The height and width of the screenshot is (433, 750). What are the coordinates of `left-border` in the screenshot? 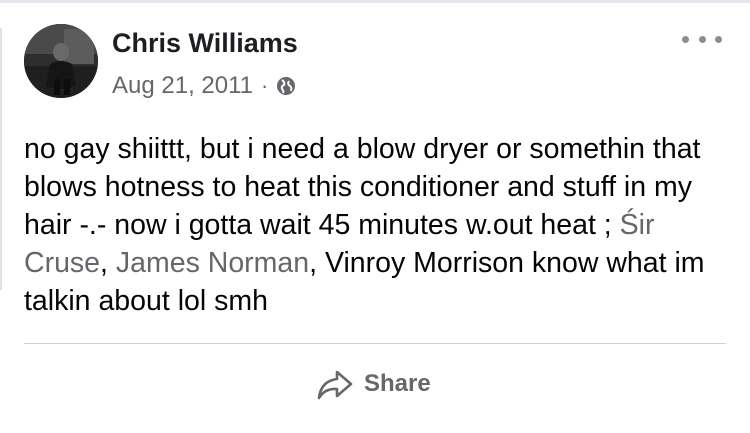 It's located at (1, 159).